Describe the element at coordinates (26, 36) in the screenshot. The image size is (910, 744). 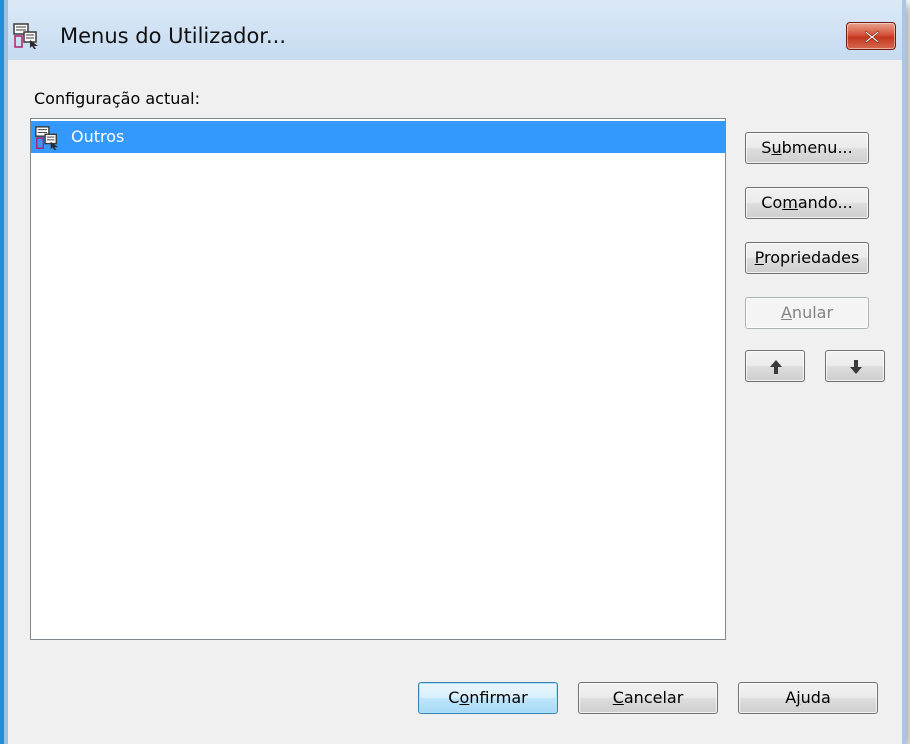
I see `menu-app-icon` at that location.